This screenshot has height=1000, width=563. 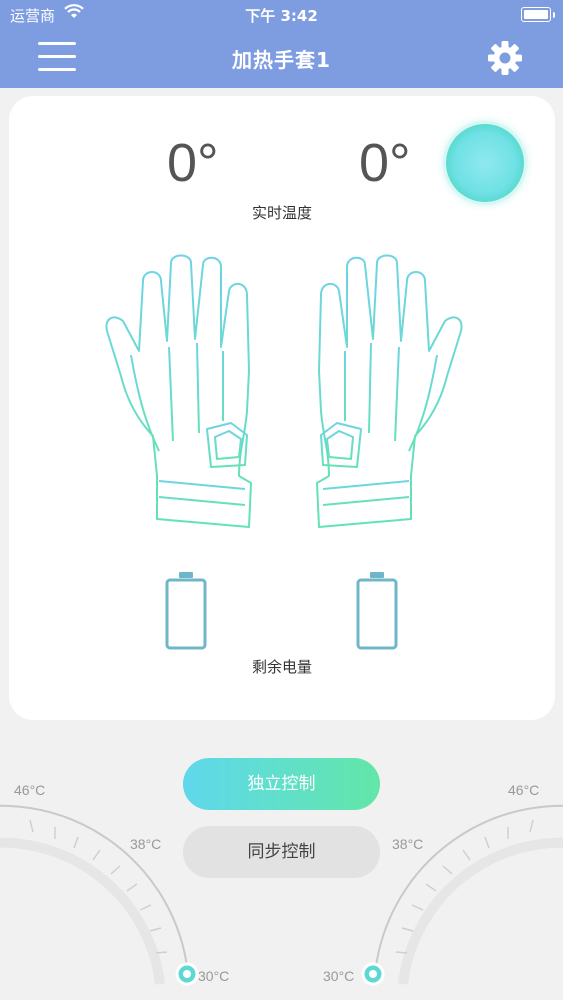 I want to click on left-glove-temperature: 0°, so click(x=193, y=163).